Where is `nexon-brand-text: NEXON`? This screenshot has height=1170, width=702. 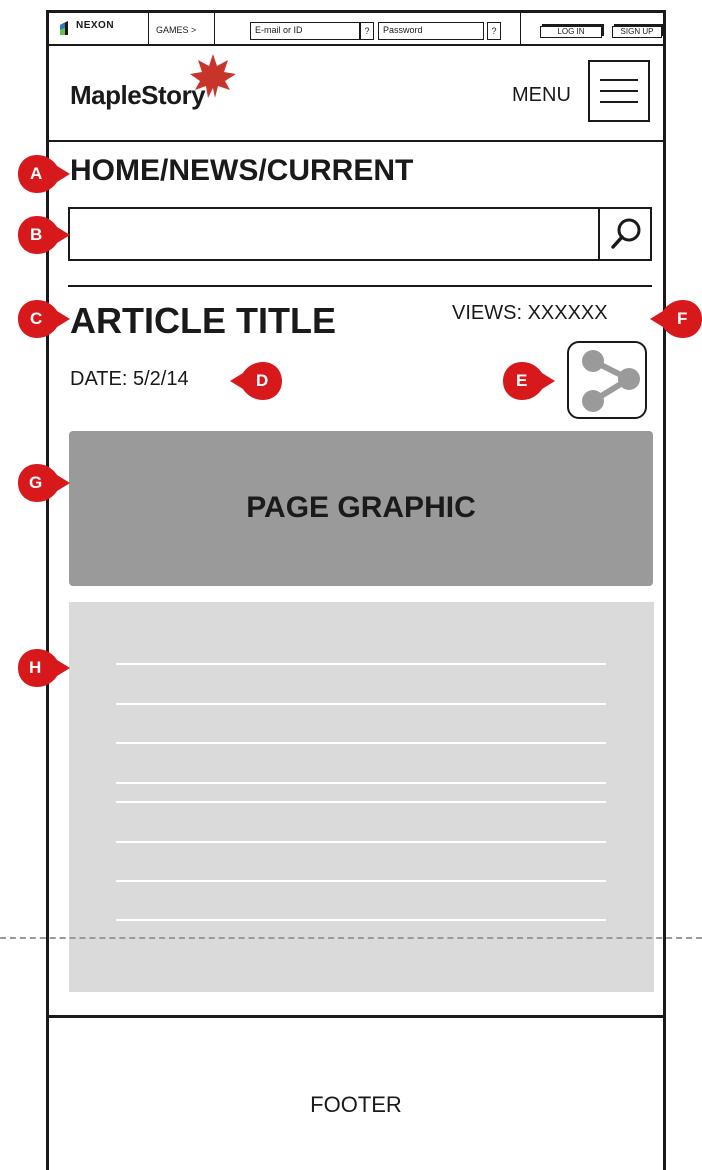 nexon-brand-text: NEXON is located at coordinates (95, 25).